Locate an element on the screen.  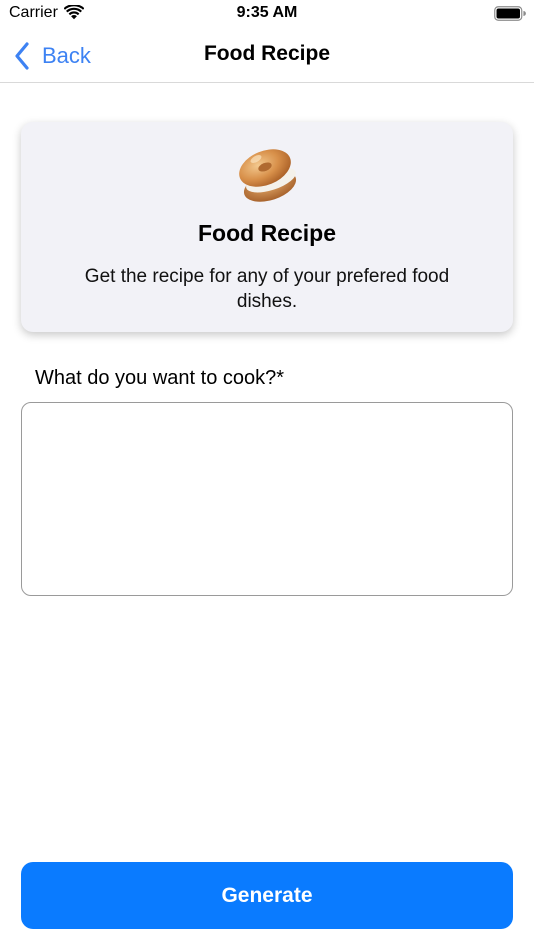
status-bar: Carrier 9:35 AM is located at coordinates (267, 15).